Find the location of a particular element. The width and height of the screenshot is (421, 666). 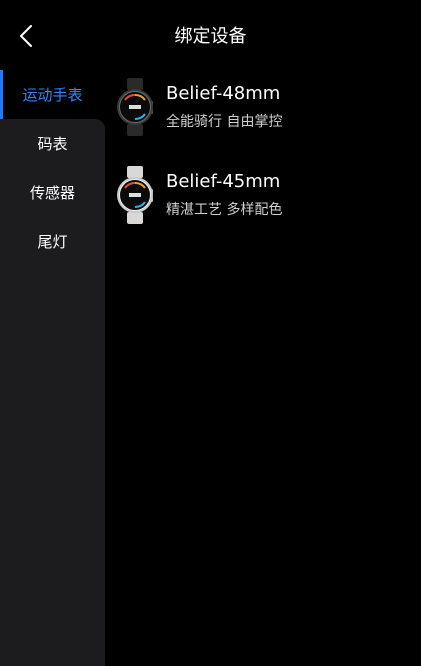

sidebar-item-tail-light: 尾灯 is located at coordinates (52, 241).